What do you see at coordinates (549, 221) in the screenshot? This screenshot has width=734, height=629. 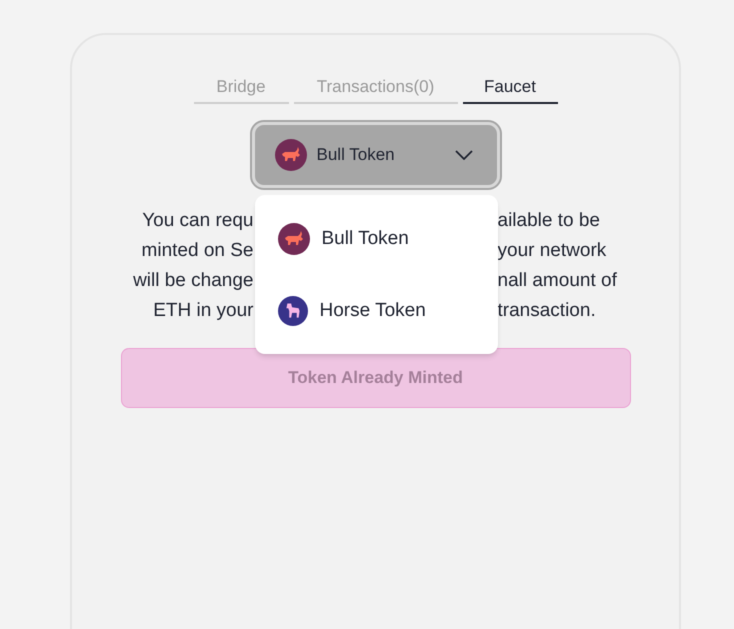 I see `description-text: ailable to be` at bounding box center [549, 221].